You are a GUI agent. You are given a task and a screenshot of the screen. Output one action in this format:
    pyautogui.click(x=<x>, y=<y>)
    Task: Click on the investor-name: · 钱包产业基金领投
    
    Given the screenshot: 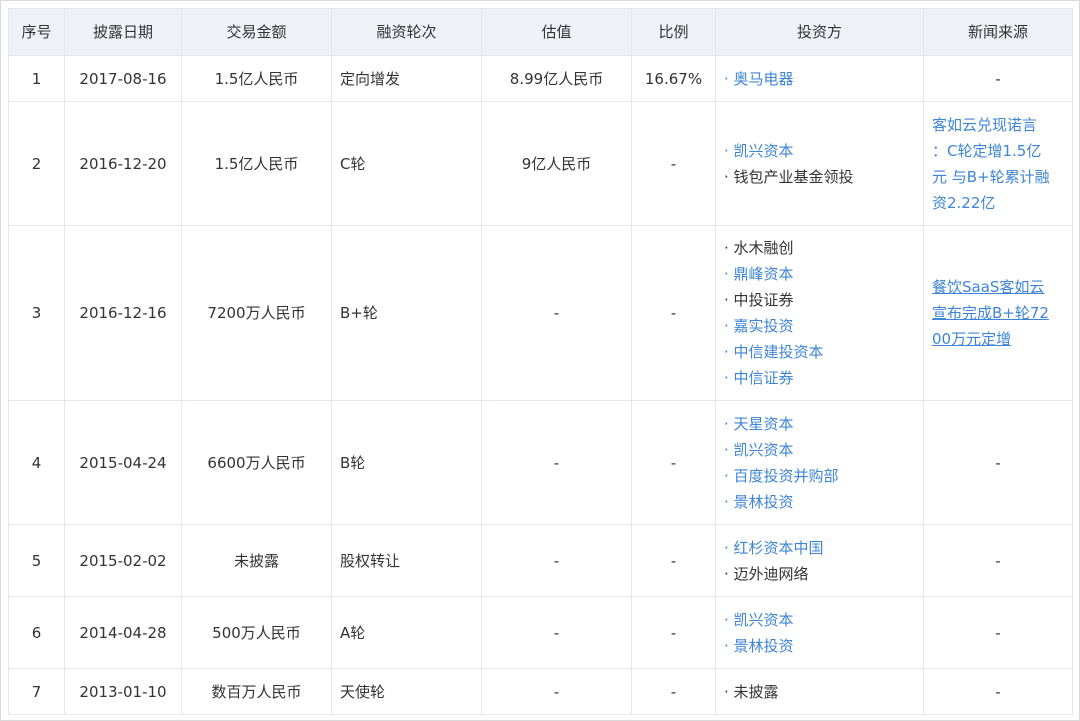 What is the action you would take?
    pyautogui.click(x=789, y=176)
    